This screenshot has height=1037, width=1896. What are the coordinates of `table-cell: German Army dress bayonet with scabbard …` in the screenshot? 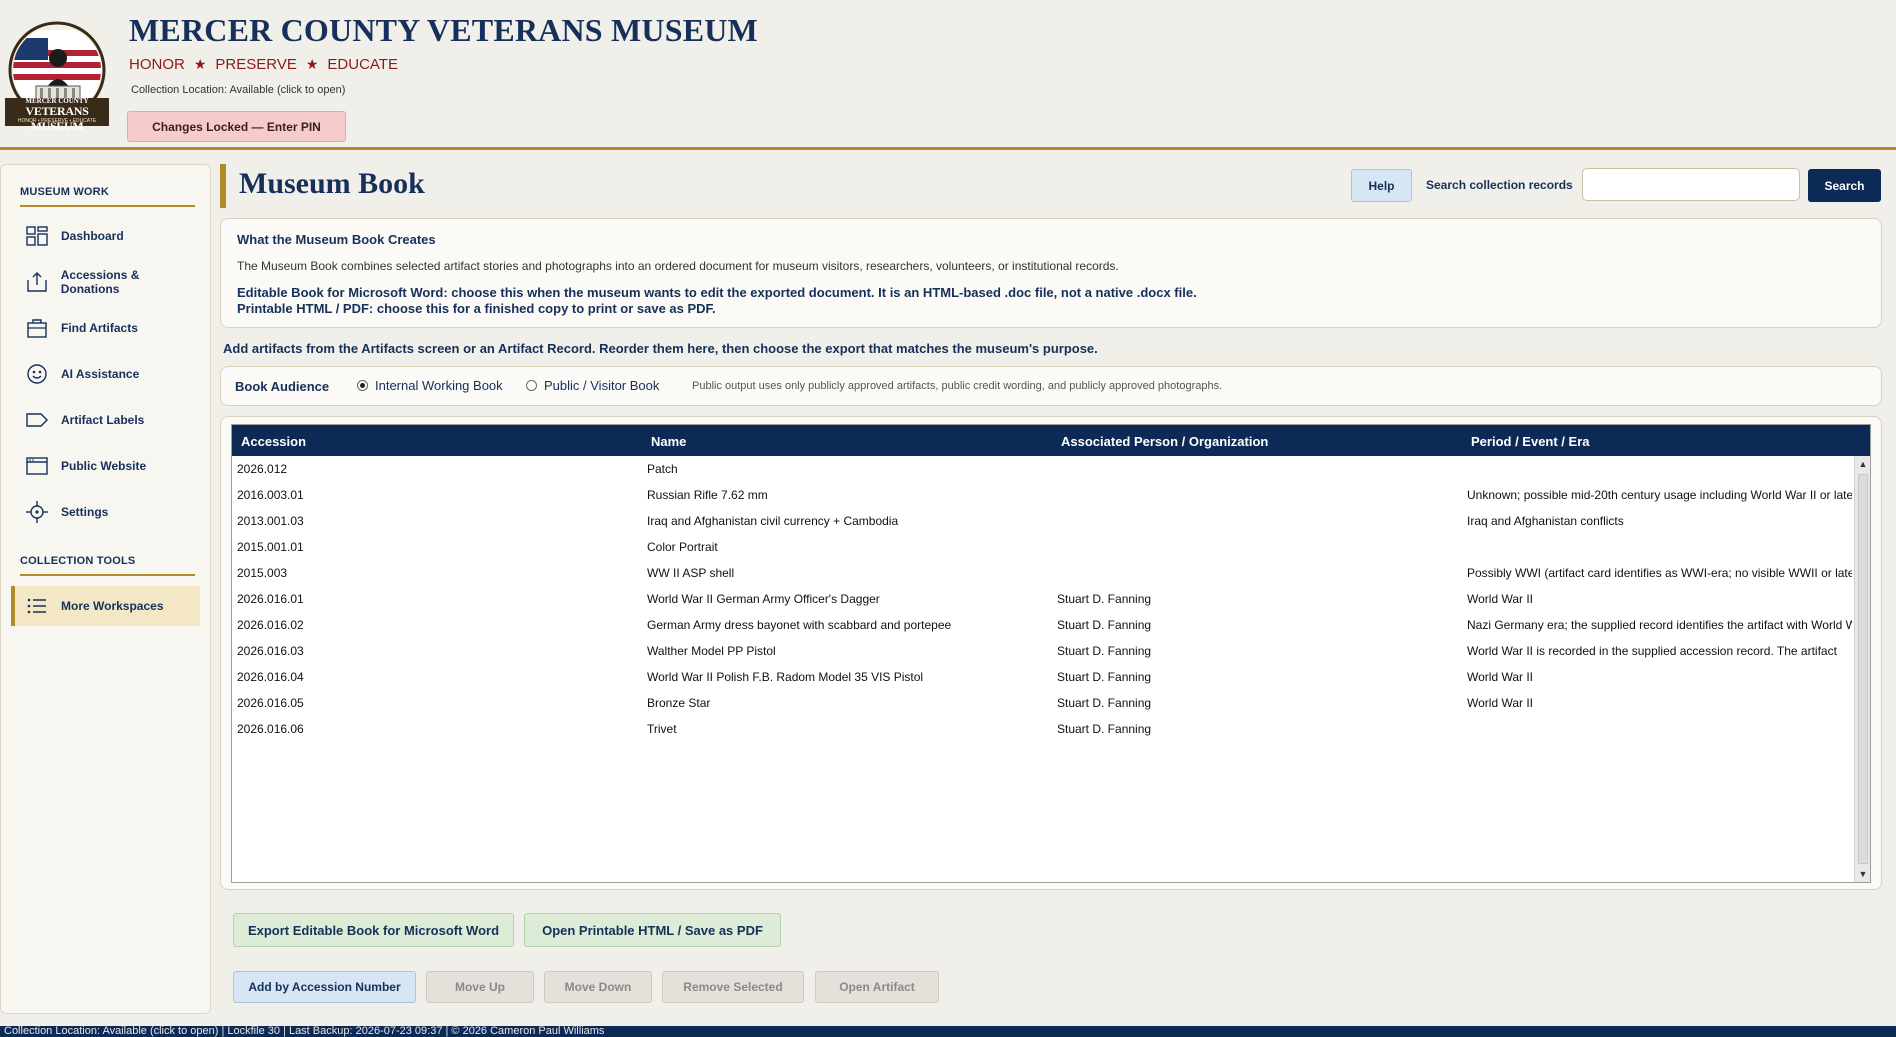 It's located at (799, 625).